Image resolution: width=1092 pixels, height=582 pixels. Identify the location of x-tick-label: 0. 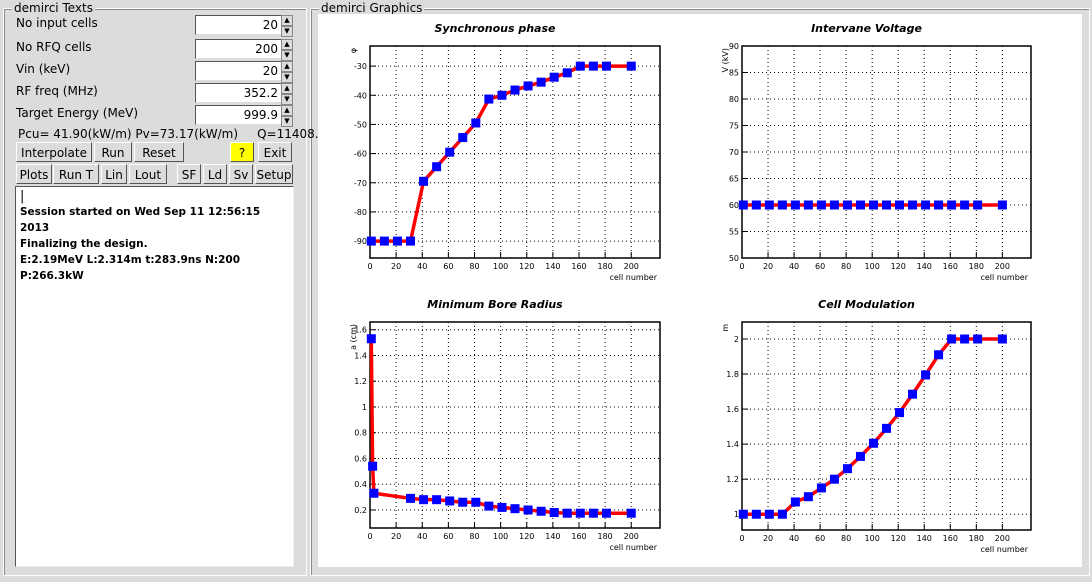
(369, 266).